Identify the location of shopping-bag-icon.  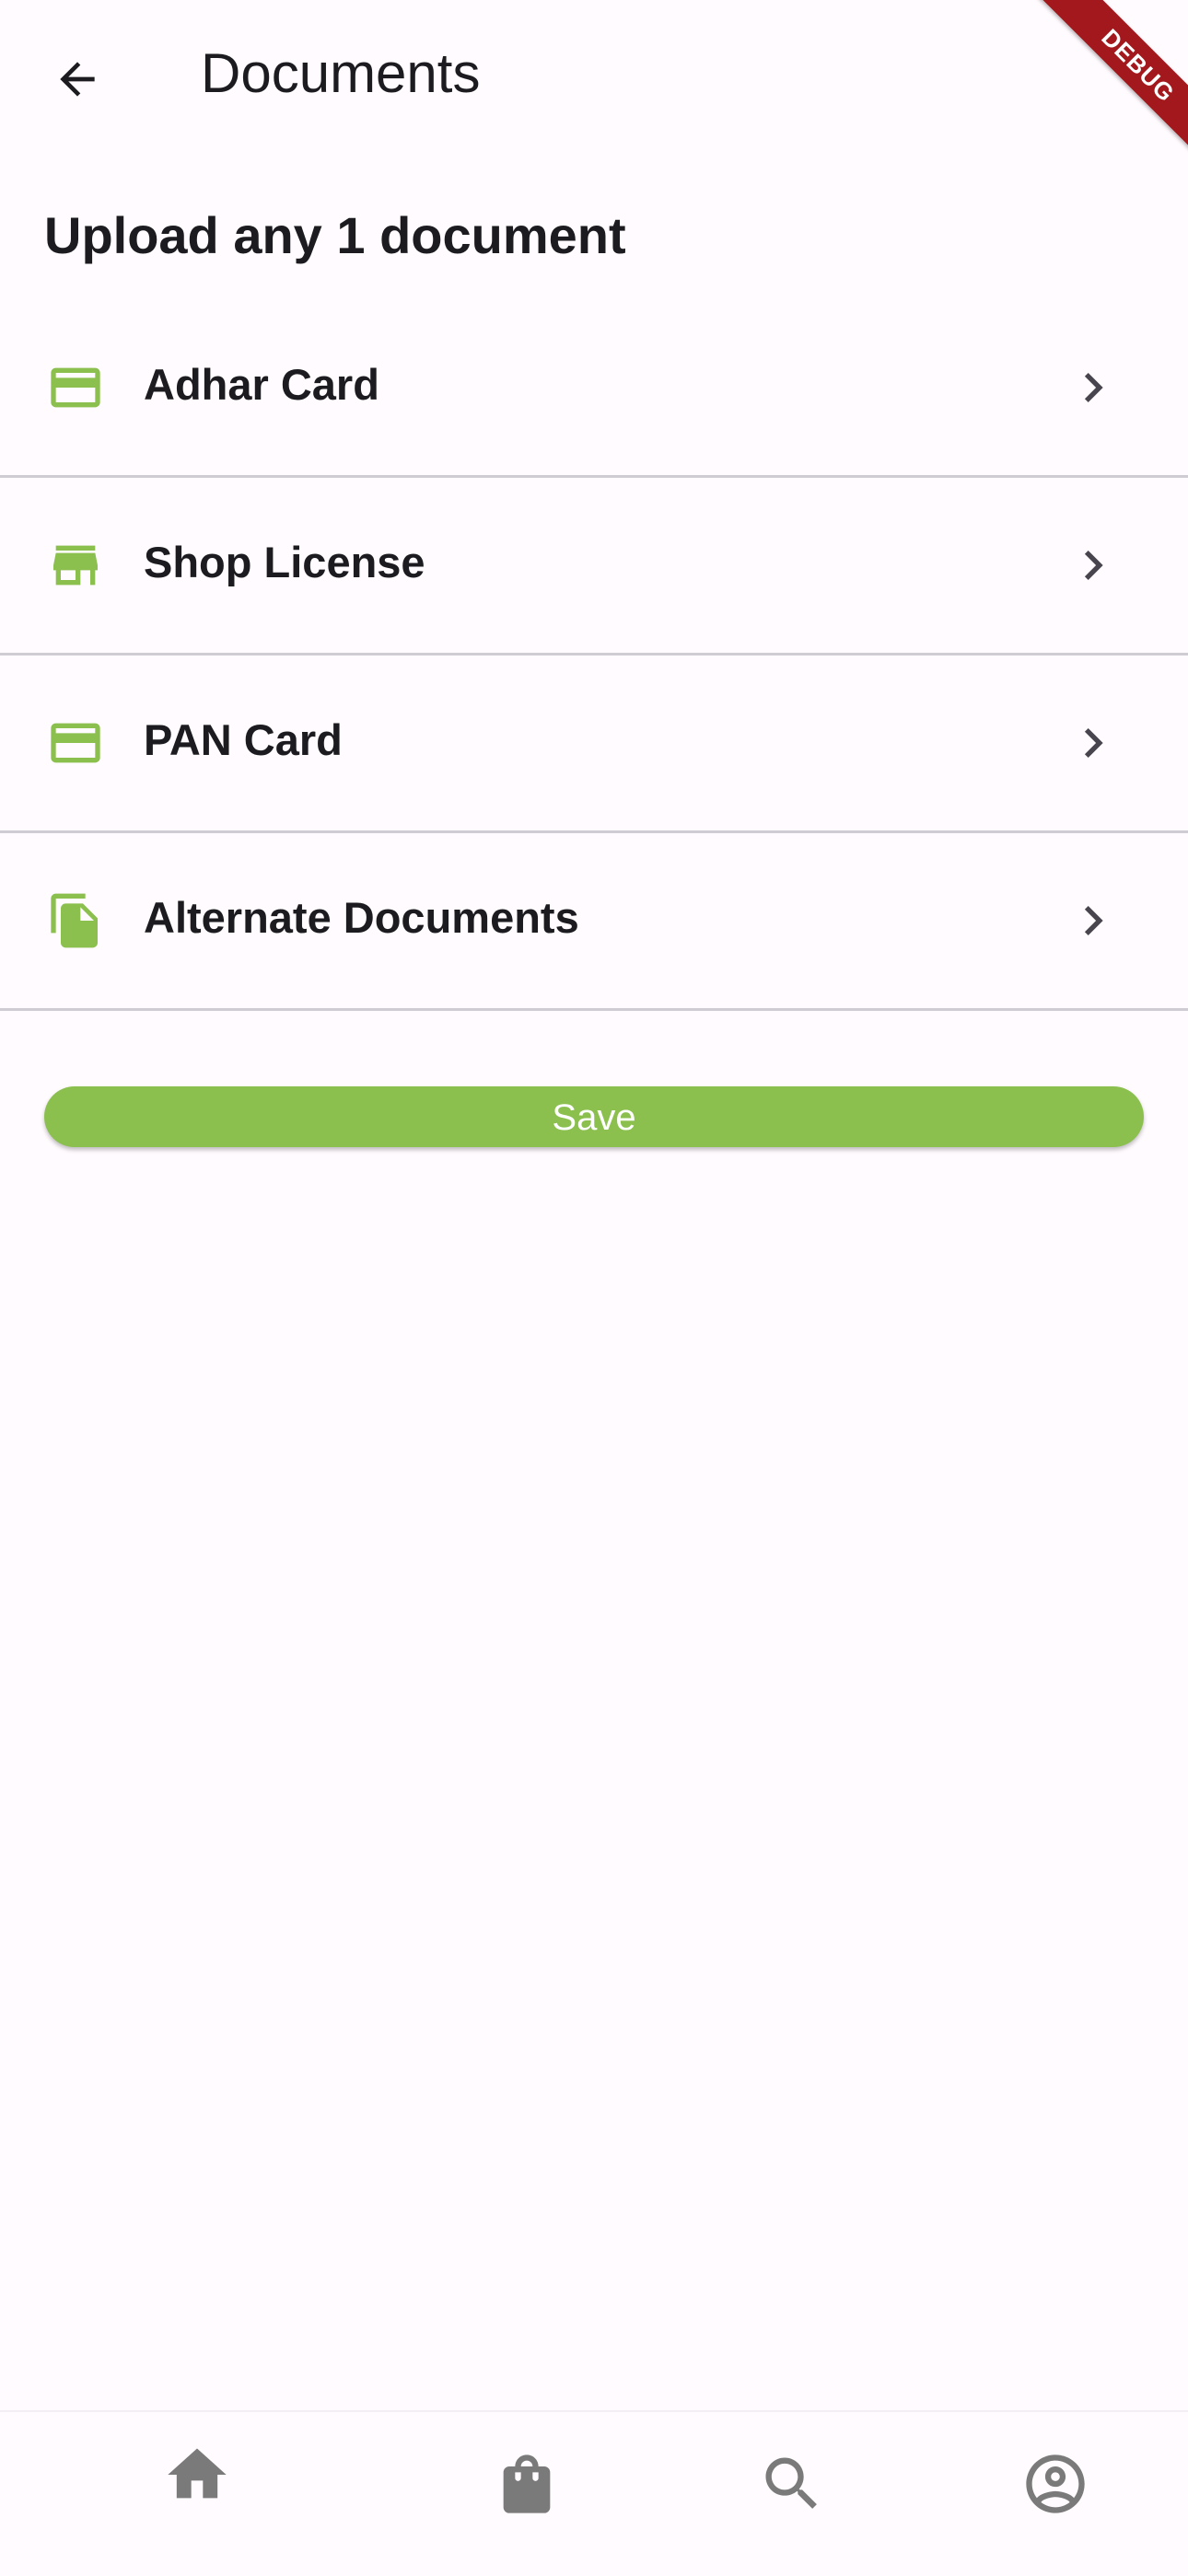
(527, 2483).